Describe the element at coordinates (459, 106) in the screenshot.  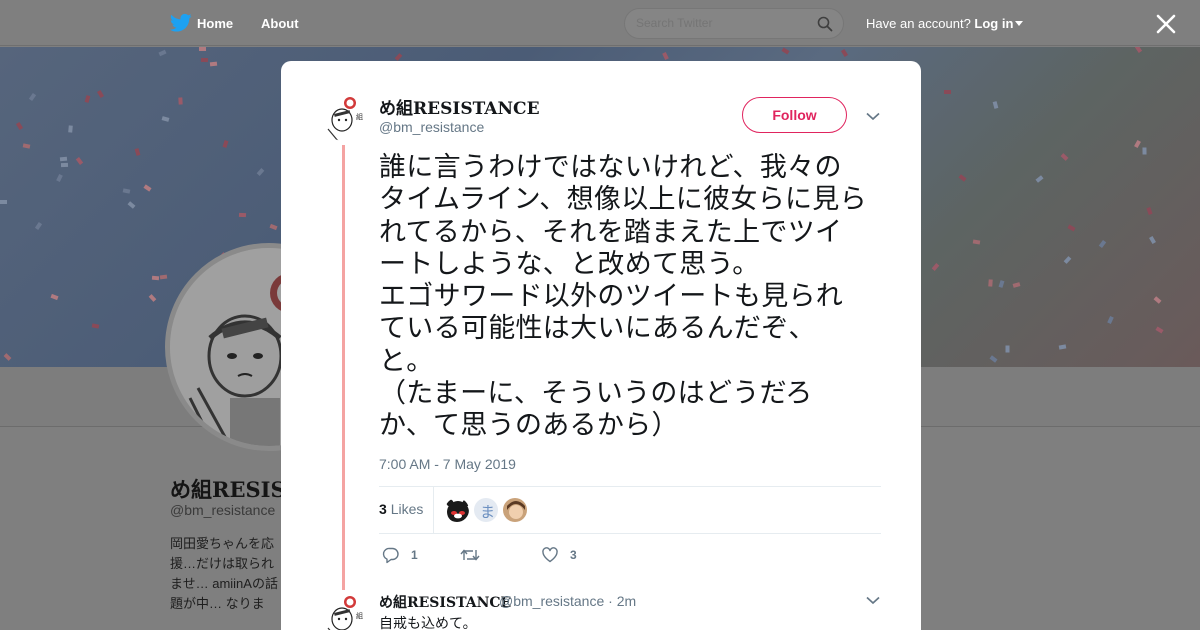
I see `author-name: め組RESISTANCE` at that location.